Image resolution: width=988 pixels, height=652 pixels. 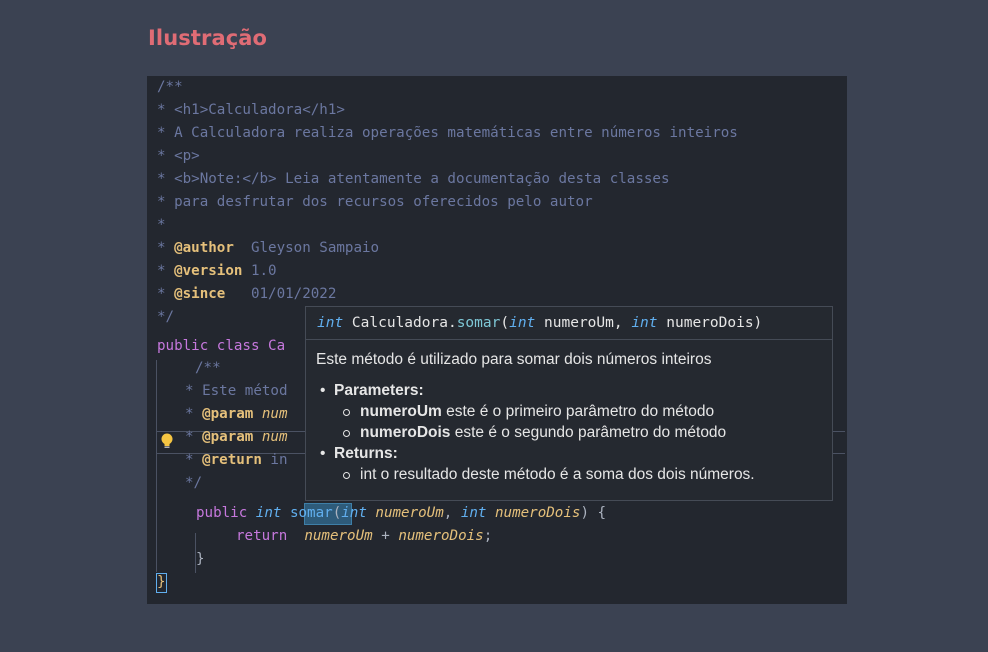 What do you see at coordinates (204, 248) in the screenshot?
I see `javadoc-tag: @author` at bounding box center [204, 248].